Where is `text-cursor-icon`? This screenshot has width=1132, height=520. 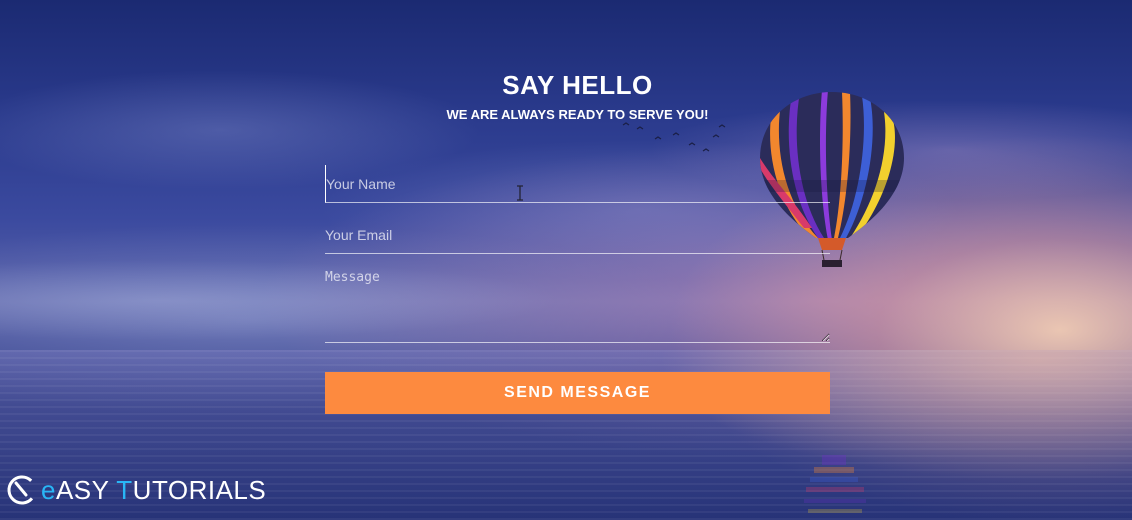 text-cursor-icon is located at coordinates (520, 193).